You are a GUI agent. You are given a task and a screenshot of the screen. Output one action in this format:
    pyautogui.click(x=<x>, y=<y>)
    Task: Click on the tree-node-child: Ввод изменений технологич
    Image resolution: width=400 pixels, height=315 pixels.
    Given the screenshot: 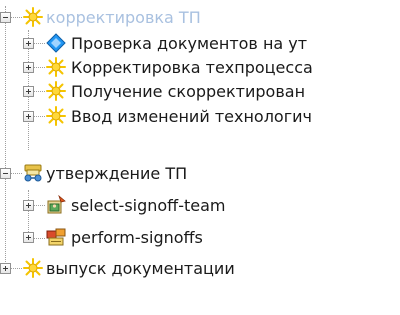 What is the action you would take?
    pyautogui.click(x=200, y=116)
    